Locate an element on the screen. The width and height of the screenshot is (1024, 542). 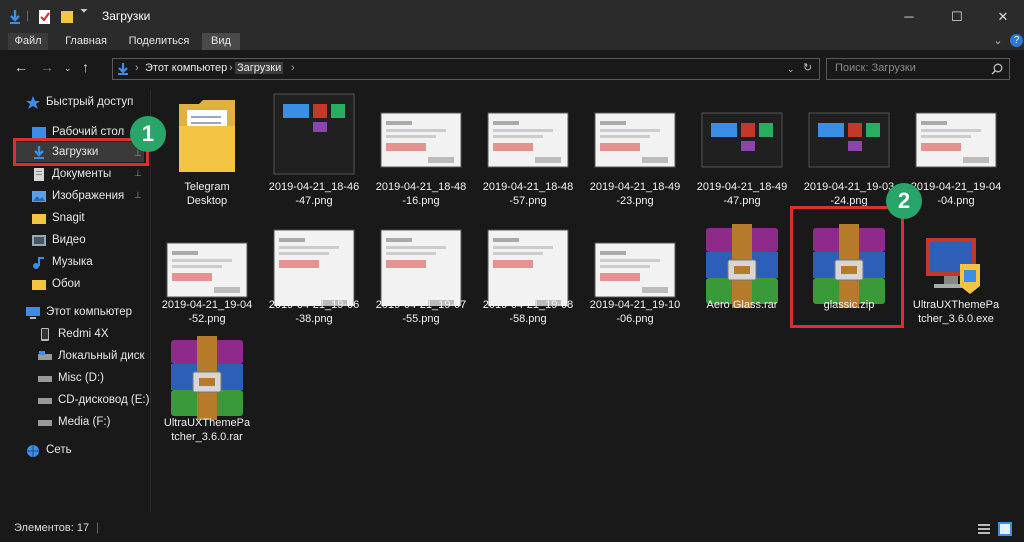
file-name: 2019-04-21_19-07 -55.png is located at coordinates (421, 312).